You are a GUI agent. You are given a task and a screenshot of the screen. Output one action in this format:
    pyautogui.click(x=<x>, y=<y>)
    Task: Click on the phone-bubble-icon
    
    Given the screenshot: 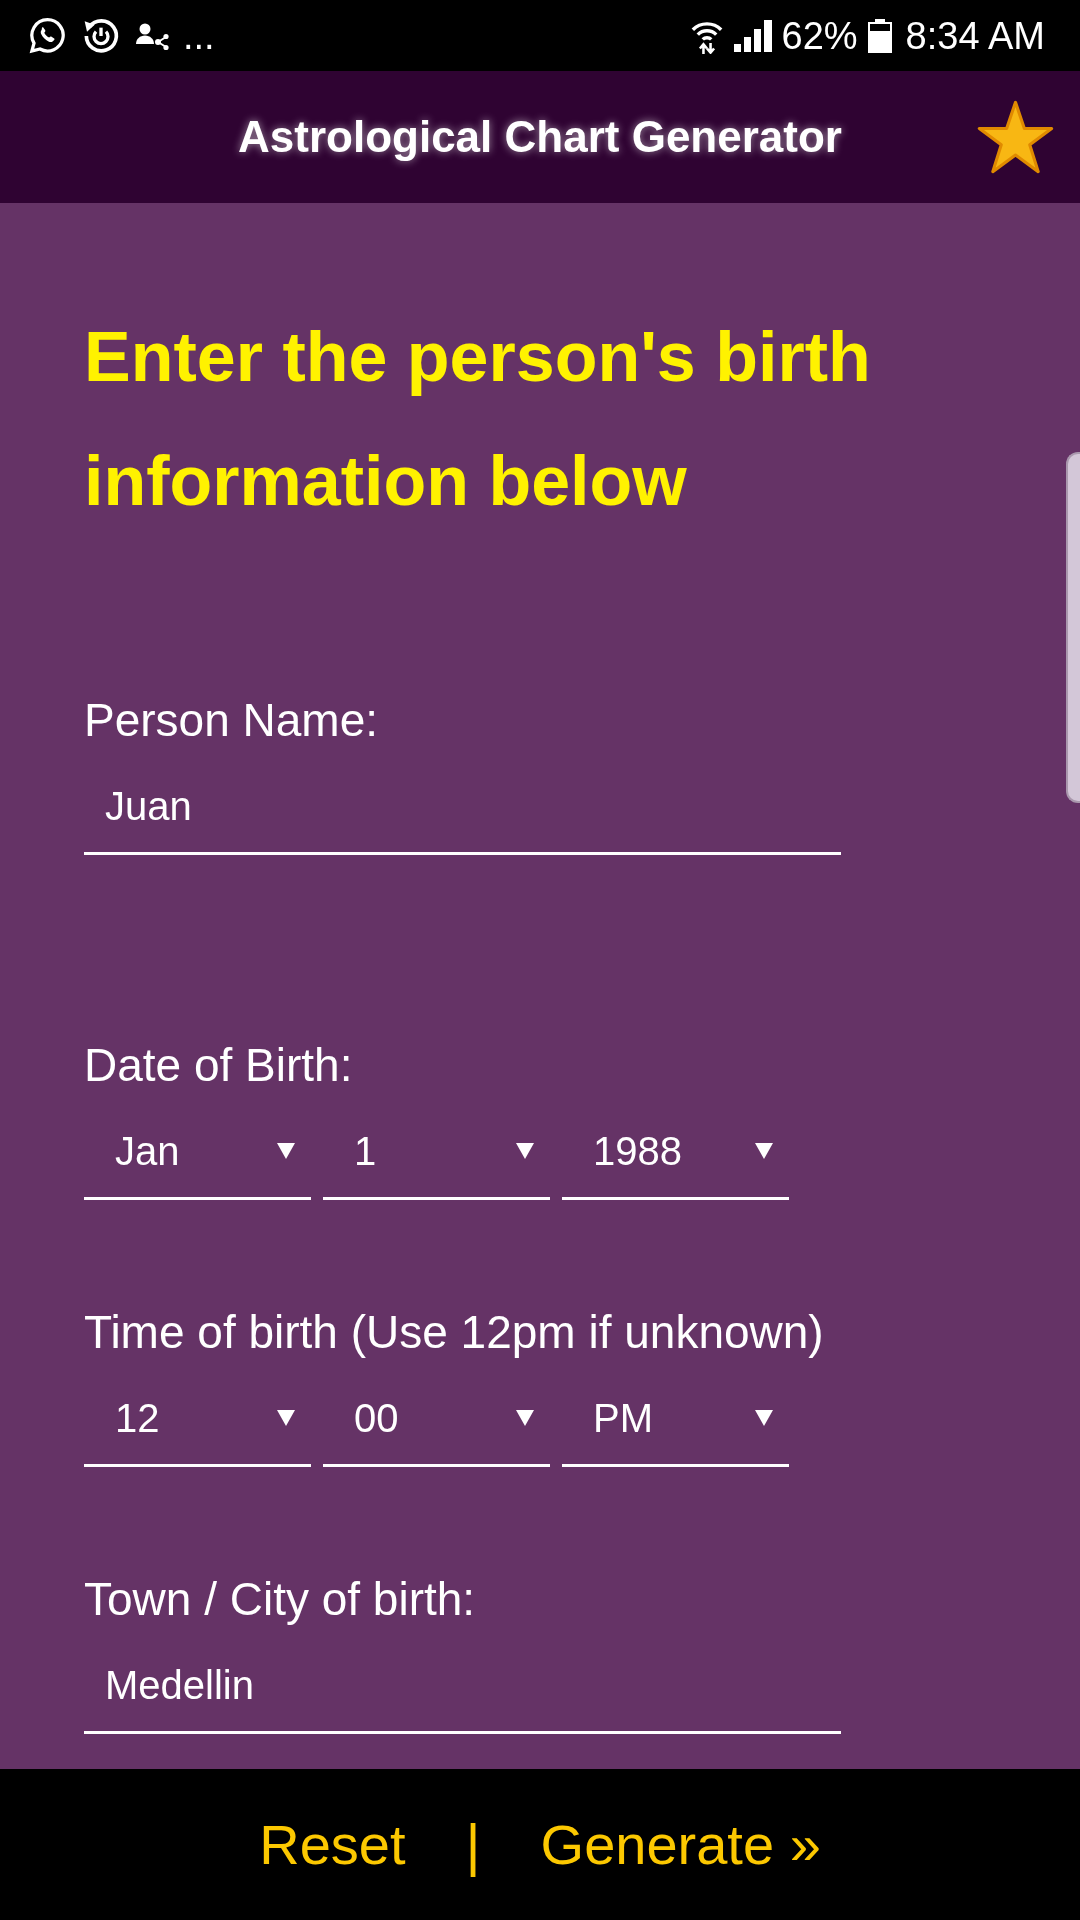 What is the action you would take?
    pyautogui.click(x=47, y=35)
    